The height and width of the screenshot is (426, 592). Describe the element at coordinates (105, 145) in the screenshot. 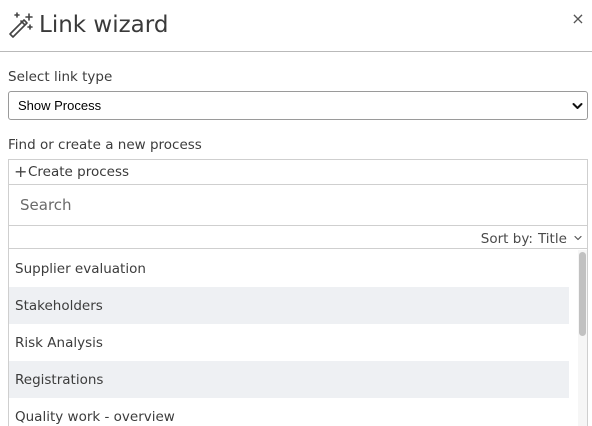

I see `find-process-label: Find or create a new process` at that location.